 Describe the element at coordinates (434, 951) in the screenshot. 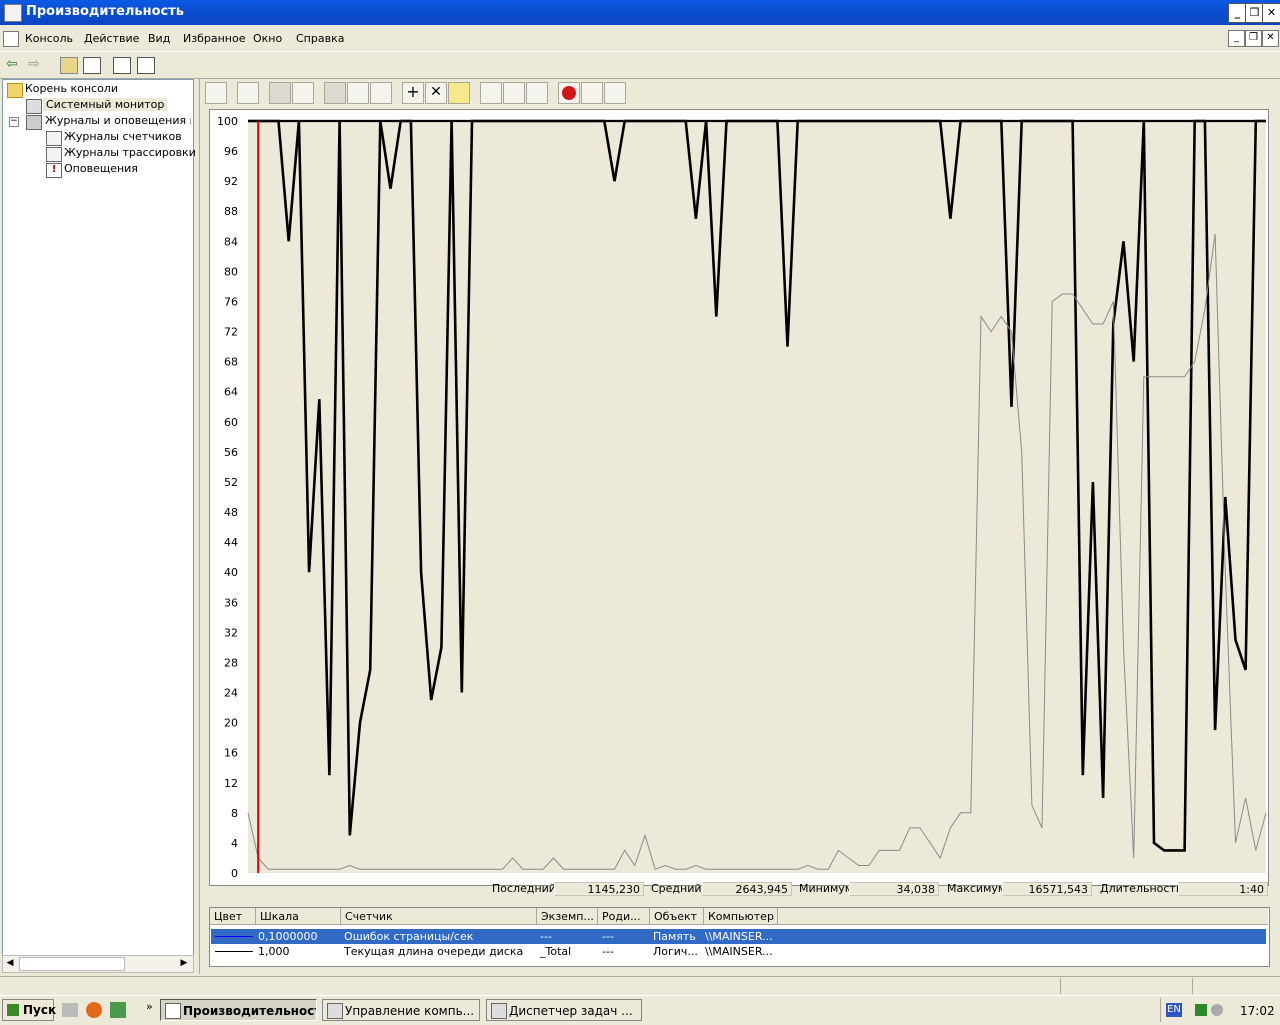

I see `legend-counter: Текущая длина очереди диска` at that location.